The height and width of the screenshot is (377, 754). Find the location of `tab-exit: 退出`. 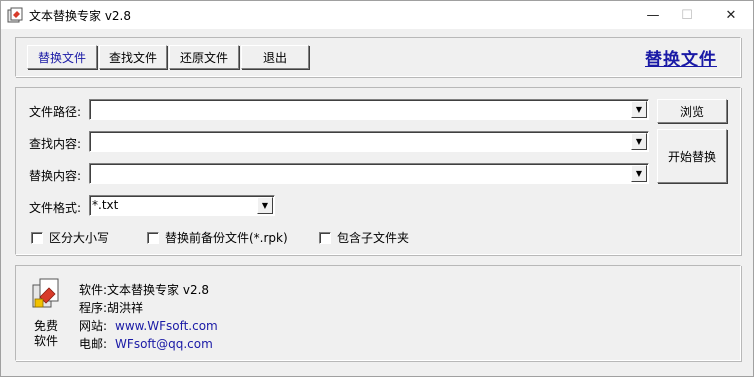

tab-exit: 退出 is located at coordinates (275, 57).